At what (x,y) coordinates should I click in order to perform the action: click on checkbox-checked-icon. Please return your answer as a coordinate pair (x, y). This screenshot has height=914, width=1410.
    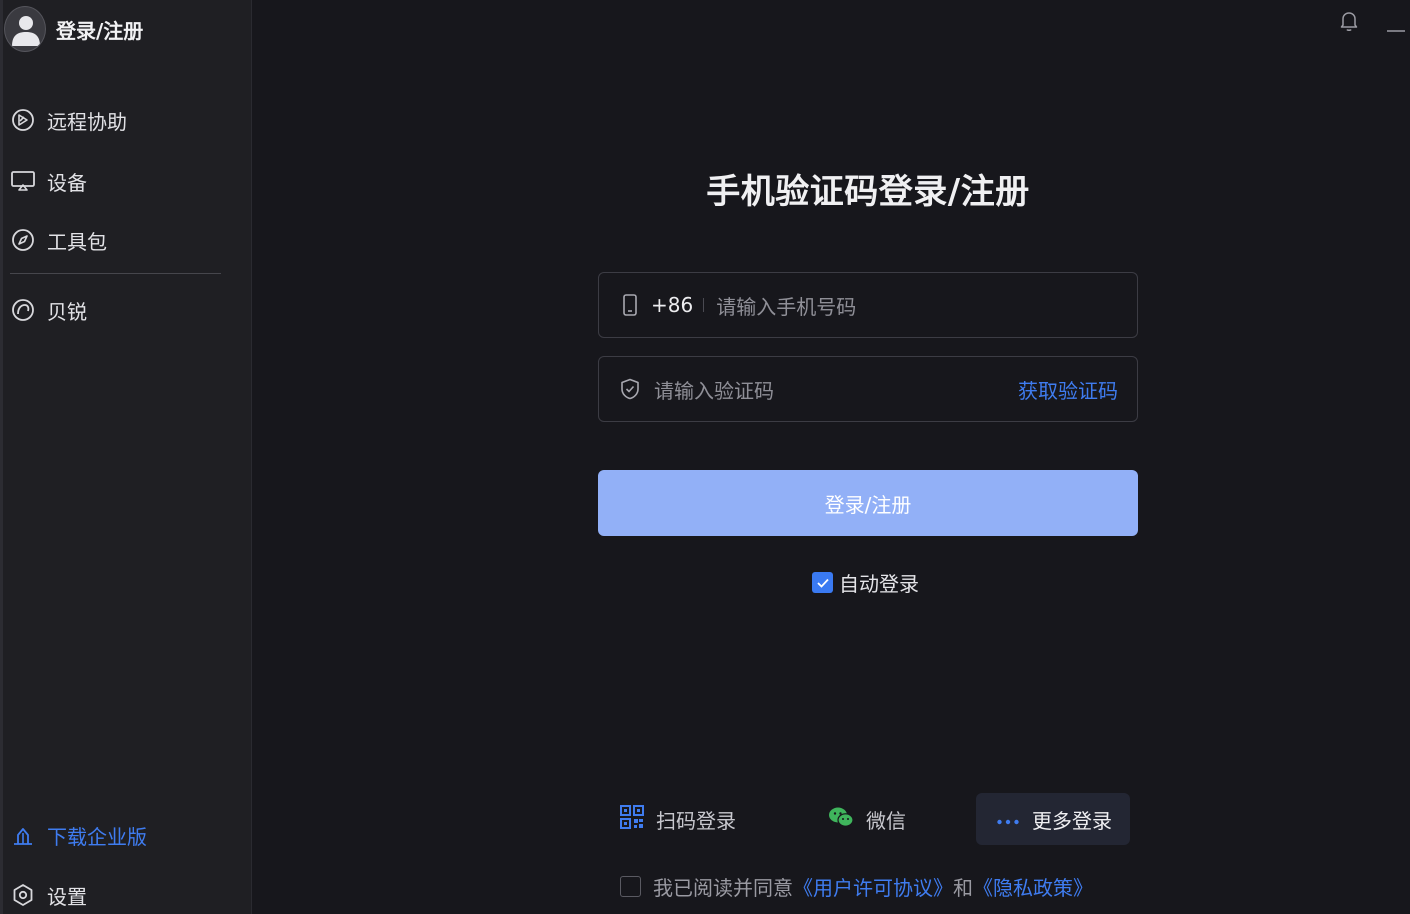
    Looking at the image, I should click on (822, 582).